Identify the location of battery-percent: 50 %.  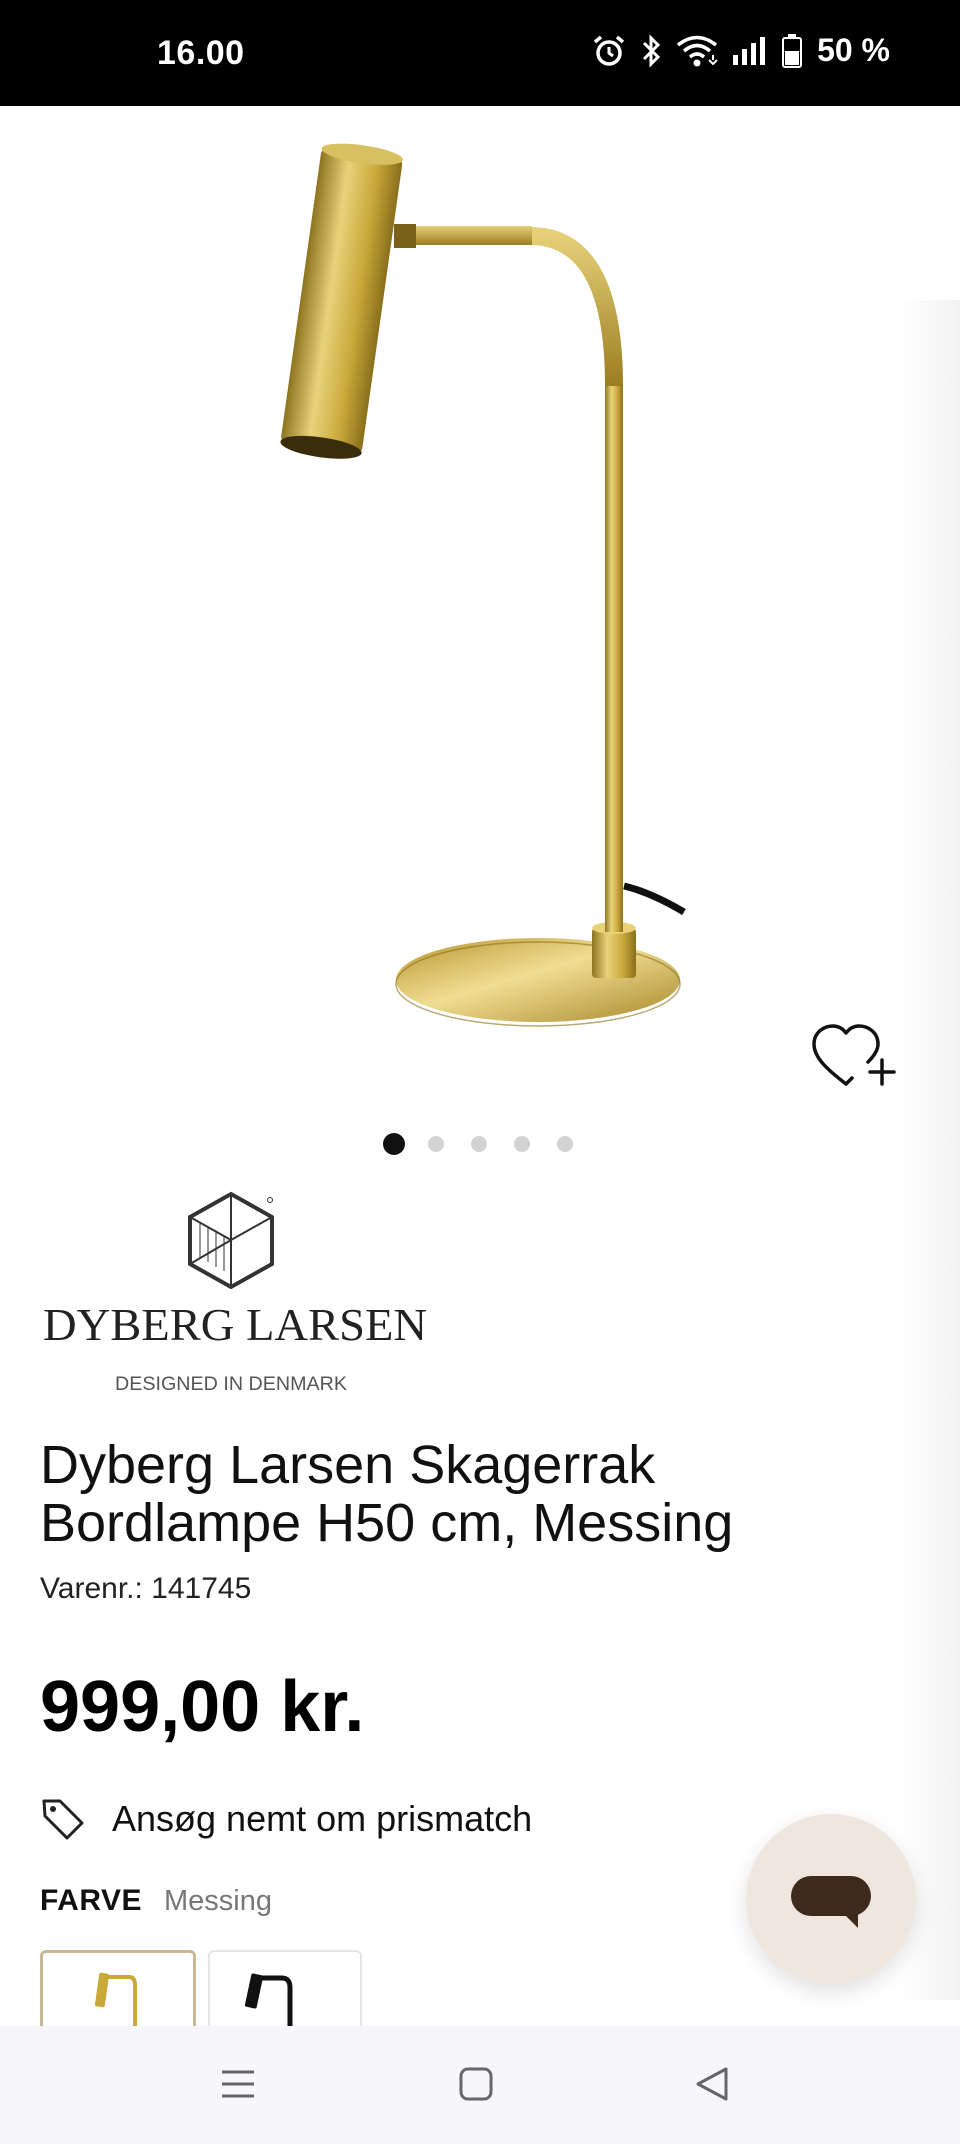
(853, 50).